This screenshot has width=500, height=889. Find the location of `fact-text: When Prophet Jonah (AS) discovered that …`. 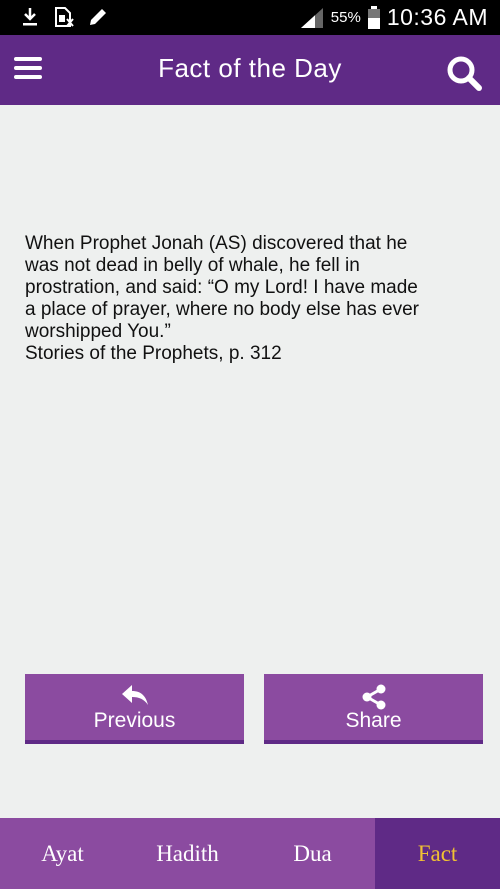

fact-text: When Prophet Jonah (AS) discovered that … is located at coordinates (222, 298).